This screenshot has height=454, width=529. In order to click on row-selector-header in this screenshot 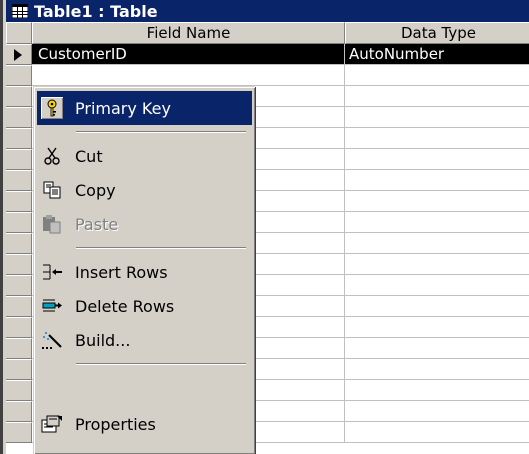, I will do `click(19, 33)`.